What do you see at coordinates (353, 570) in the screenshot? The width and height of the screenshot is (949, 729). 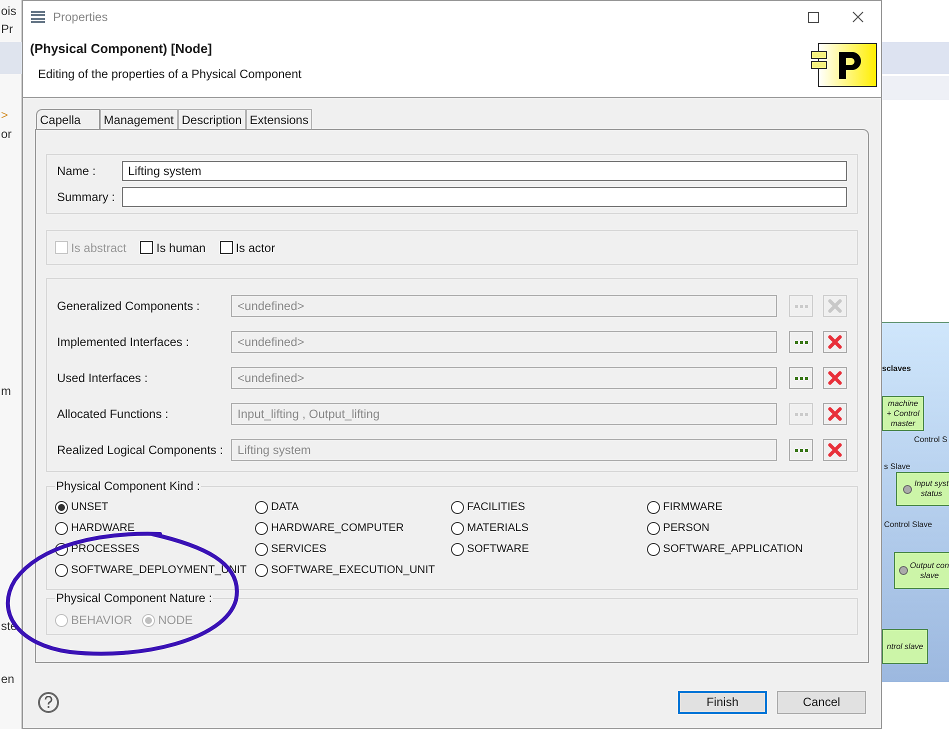 I see `radio-button: SOFTWARE_EXECUTION_UNIT` at bounding box center [353, 570].